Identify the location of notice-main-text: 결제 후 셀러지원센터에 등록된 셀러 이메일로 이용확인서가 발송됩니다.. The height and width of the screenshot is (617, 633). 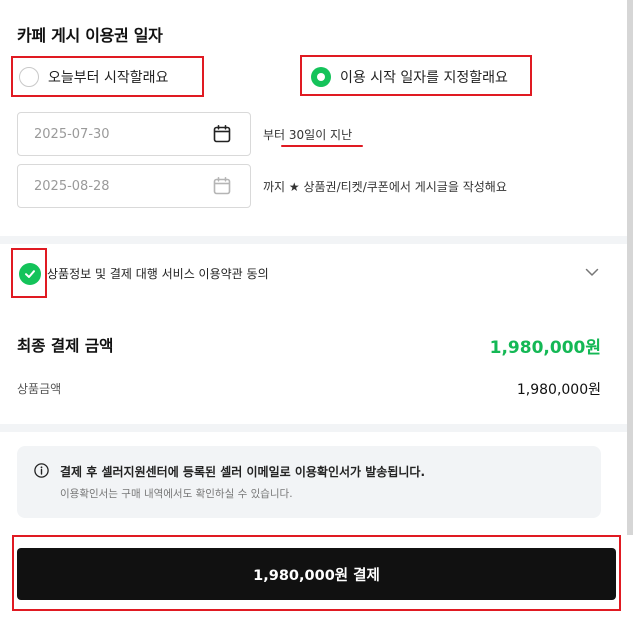
(243, 472).